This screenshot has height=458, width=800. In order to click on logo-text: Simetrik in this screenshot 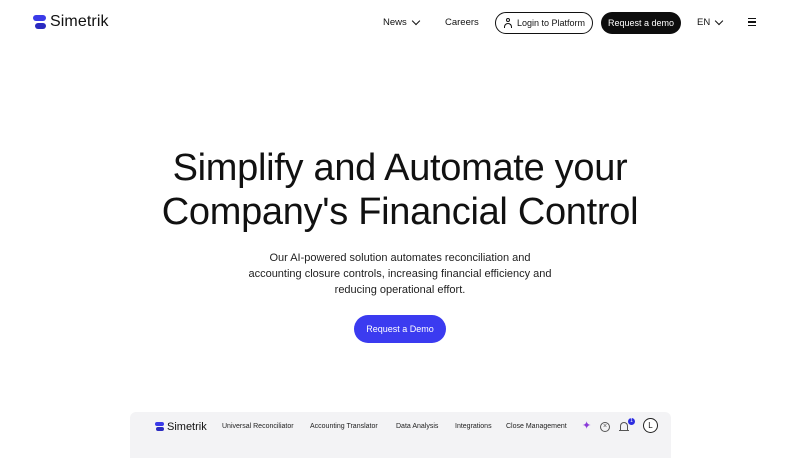, I will do `click(79, 21)`.